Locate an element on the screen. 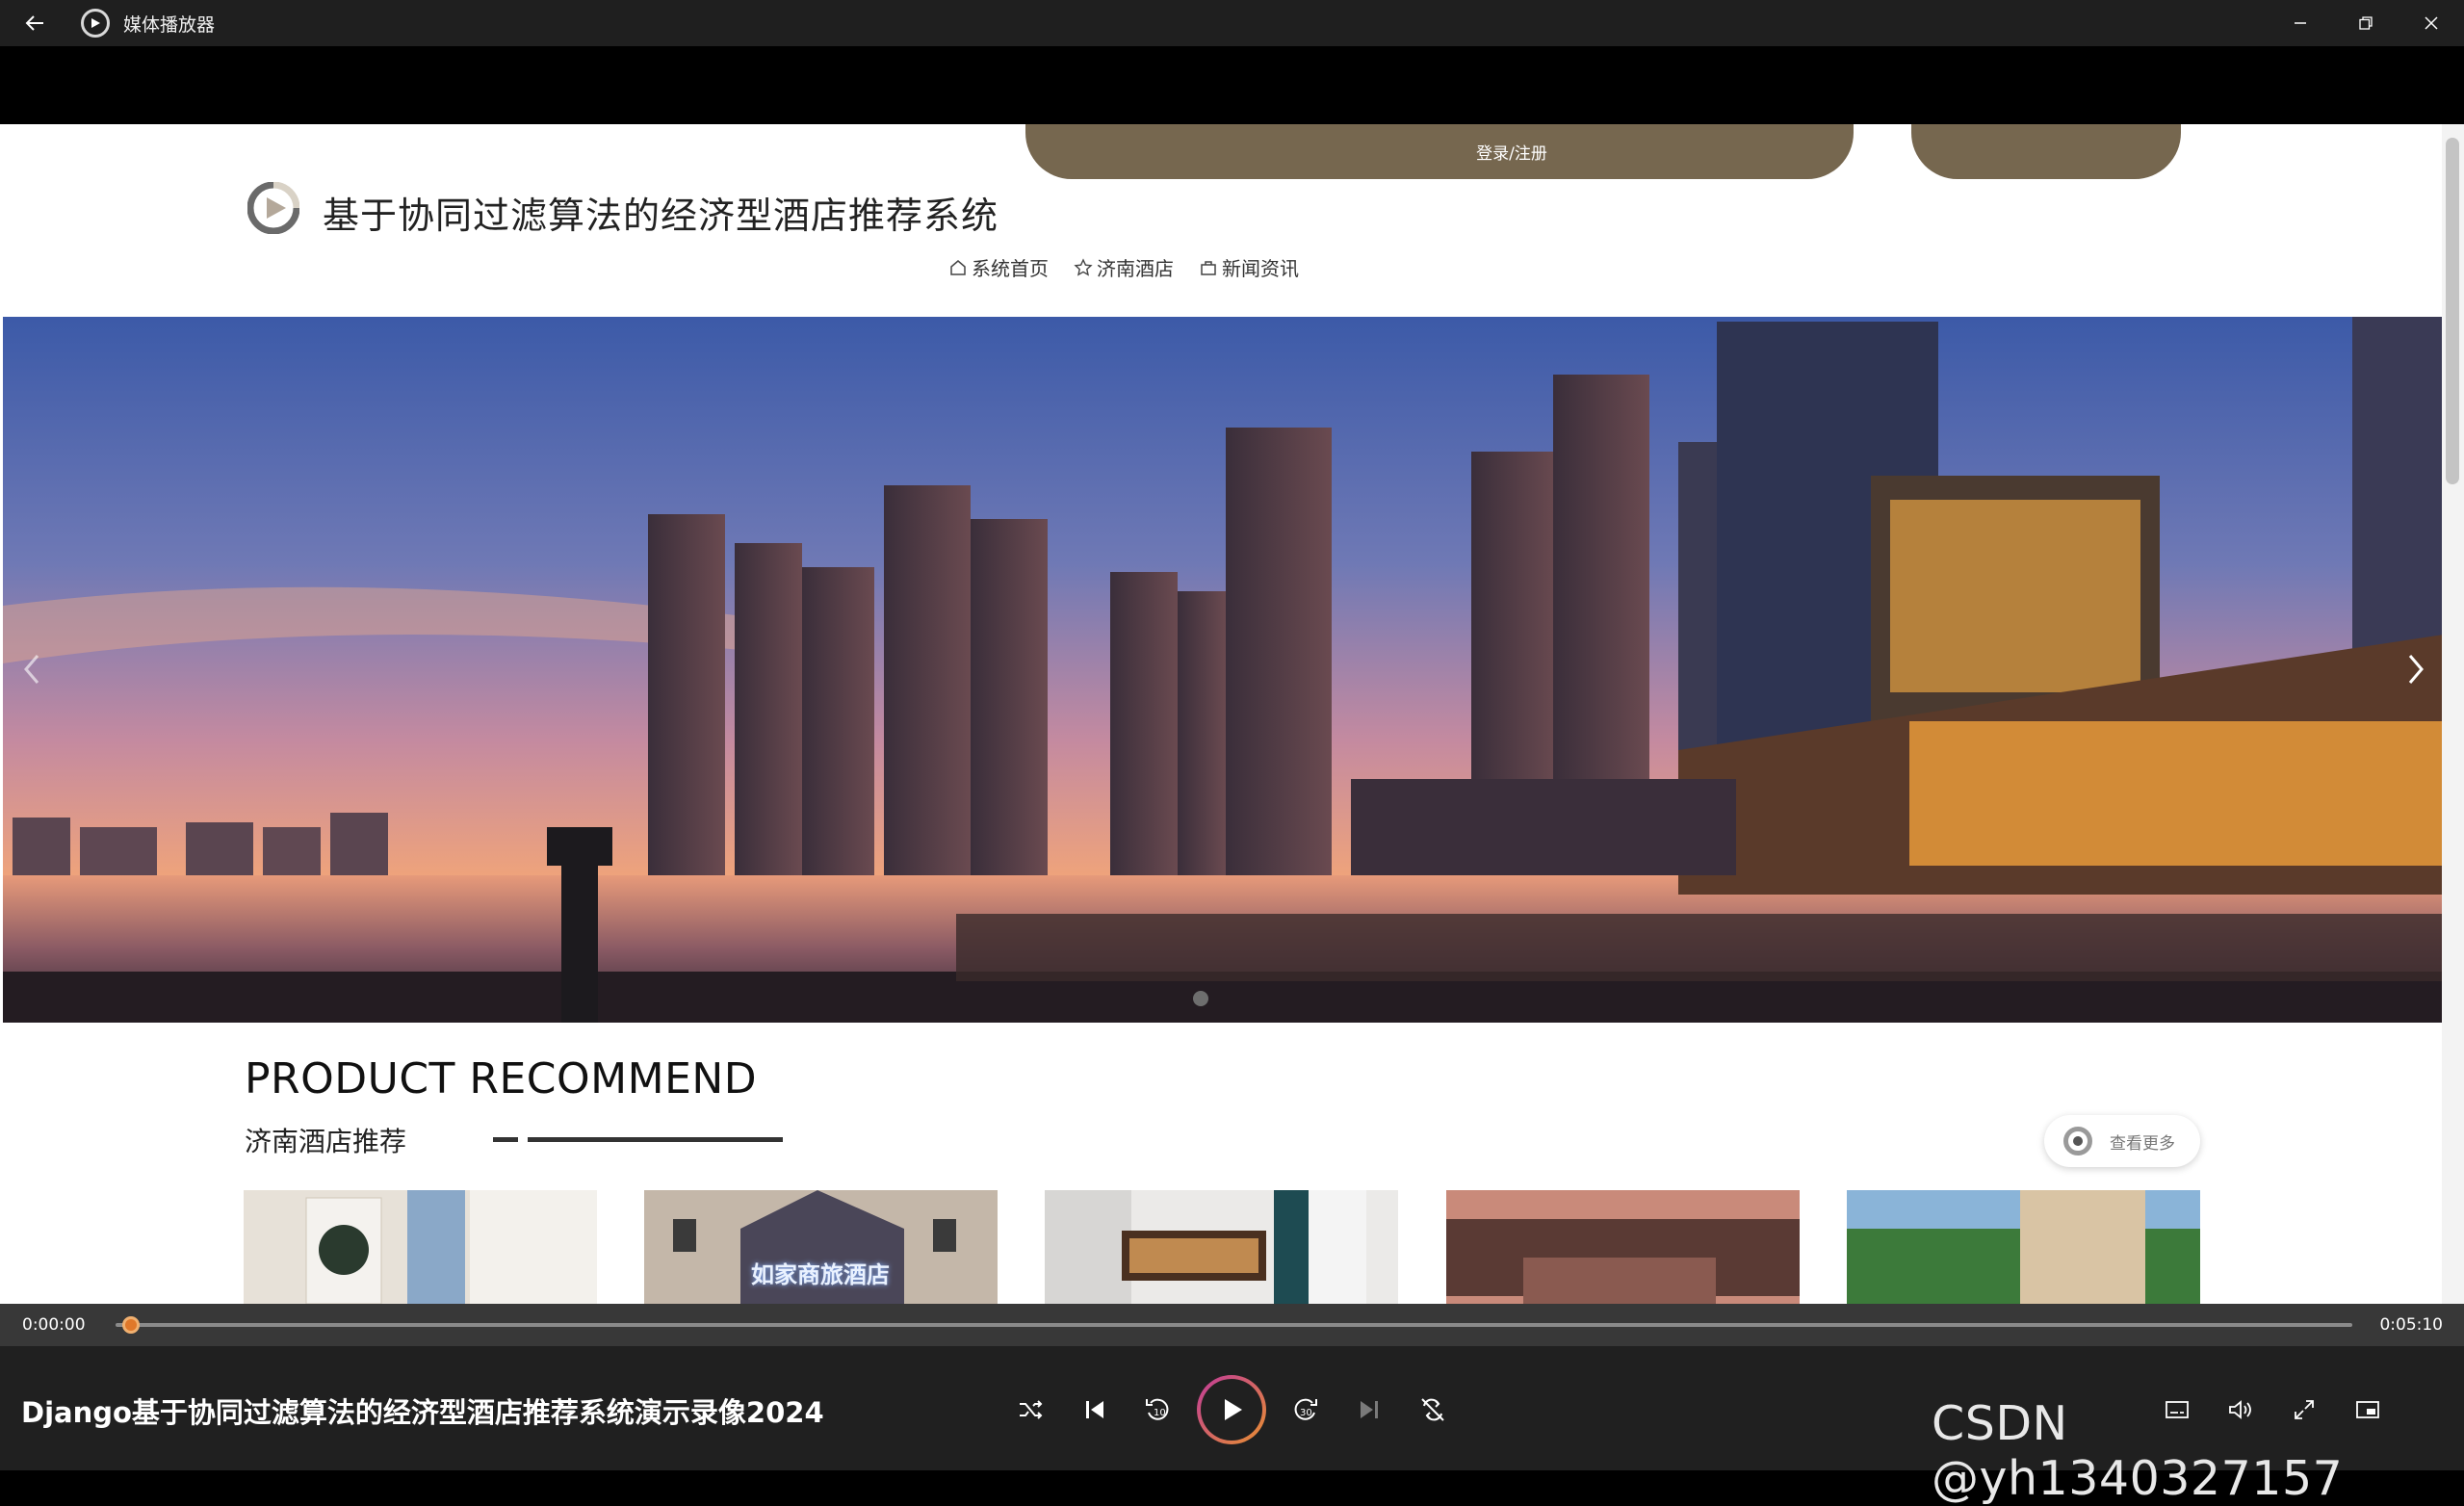 Image resolution: width=2464 pixels, height=1506 pixels. nav-item-jinan-hotels: 济南酒店 is located at coordinates (1124, 267).